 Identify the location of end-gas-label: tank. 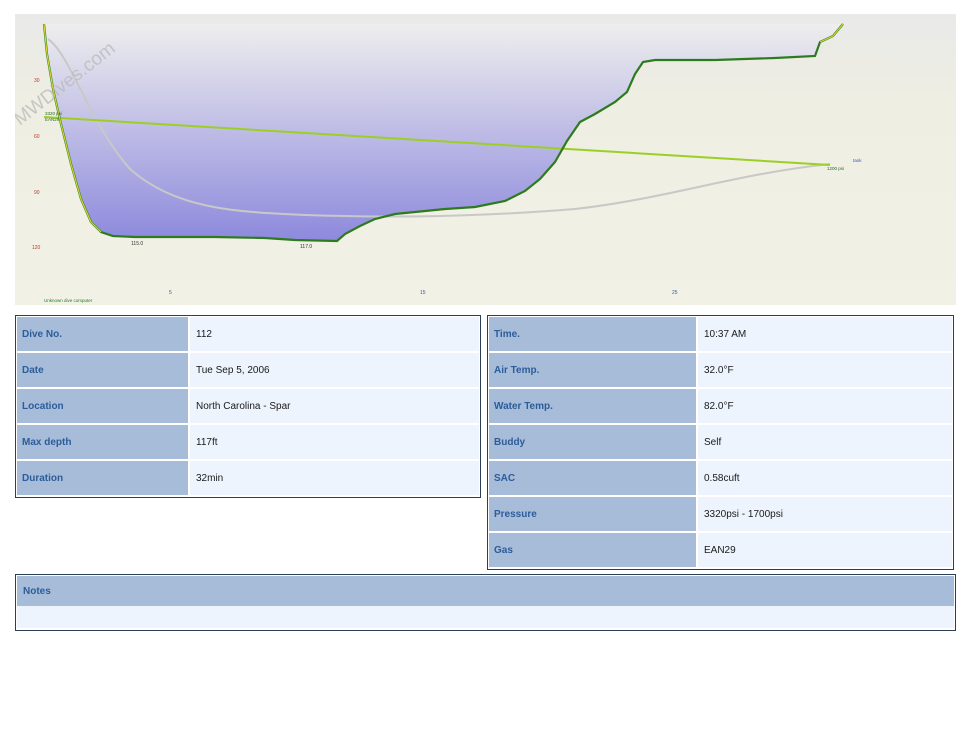
(857, 160).